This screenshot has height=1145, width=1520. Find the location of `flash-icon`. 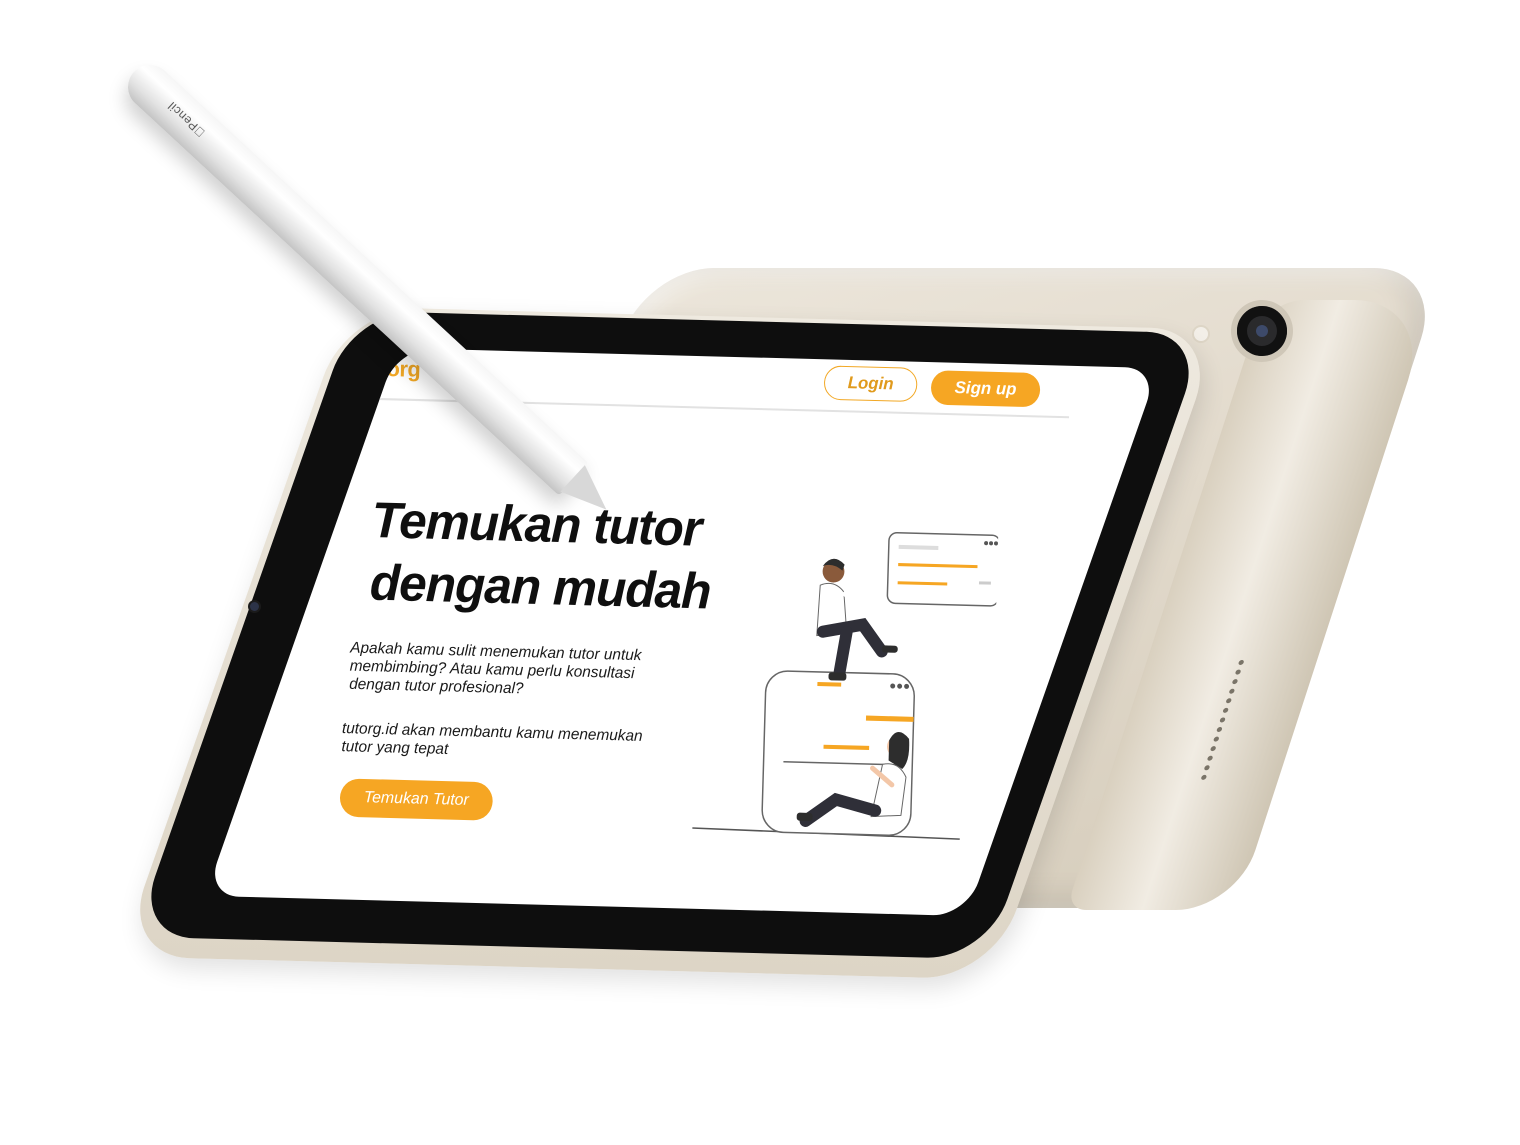

flash-icon is located at coordinates (1201, 334).